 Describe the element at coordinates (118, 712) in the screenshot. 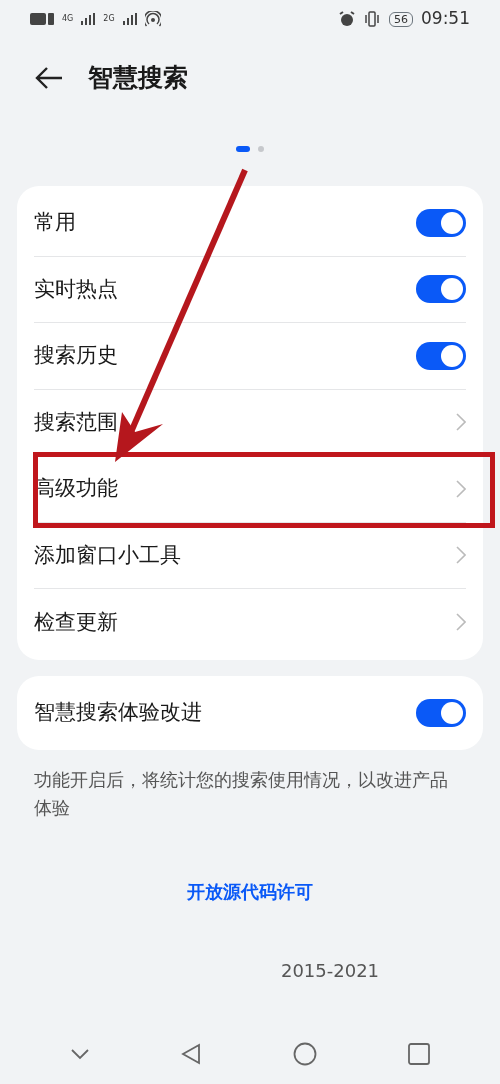

I see `setting-label: 智慧搜索体验改进` at that location.